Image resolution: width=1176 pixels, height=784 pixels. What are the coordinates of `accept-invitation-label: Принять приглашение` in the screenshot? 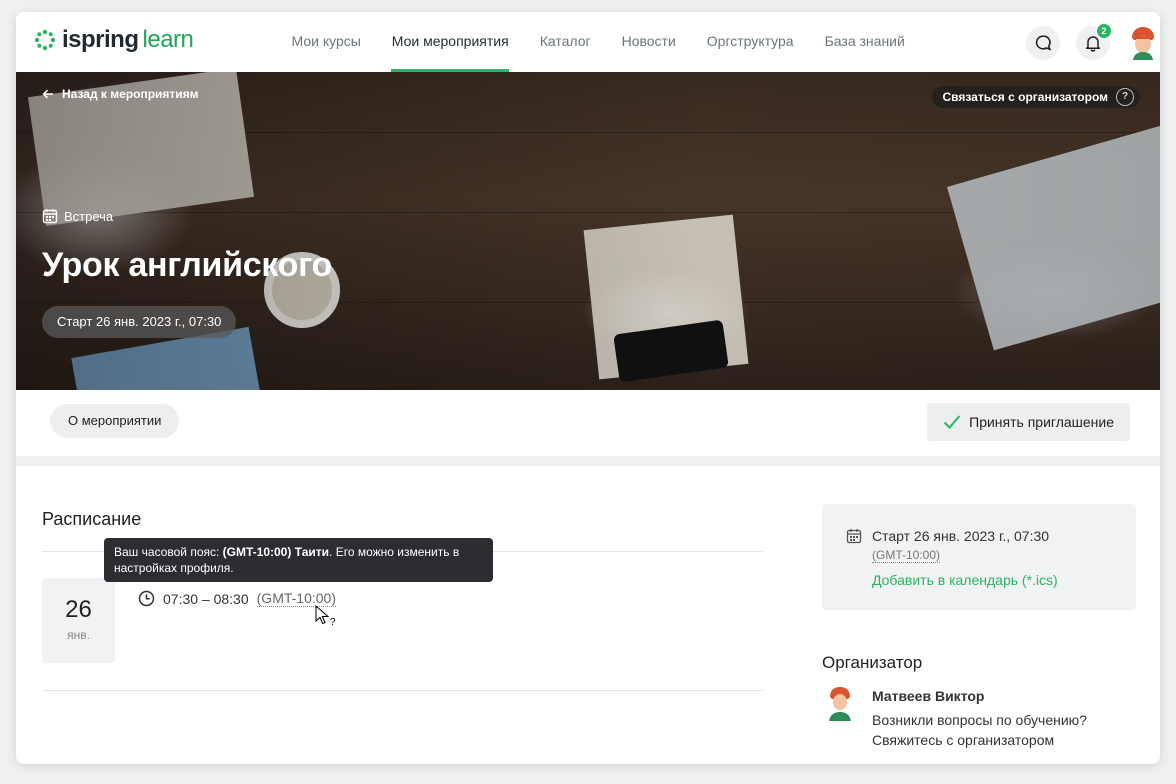 It's located at (1041, 422).